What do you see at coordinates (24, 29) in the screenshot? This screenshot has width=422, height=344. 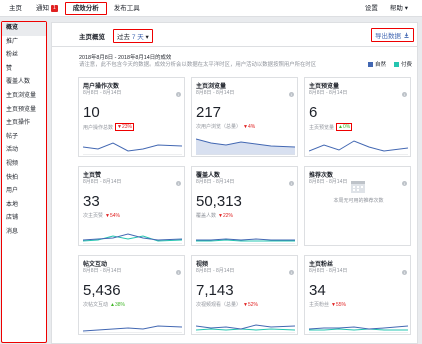 I see `sidebar-item-overview: 概览` at bounding box center [24, 29].